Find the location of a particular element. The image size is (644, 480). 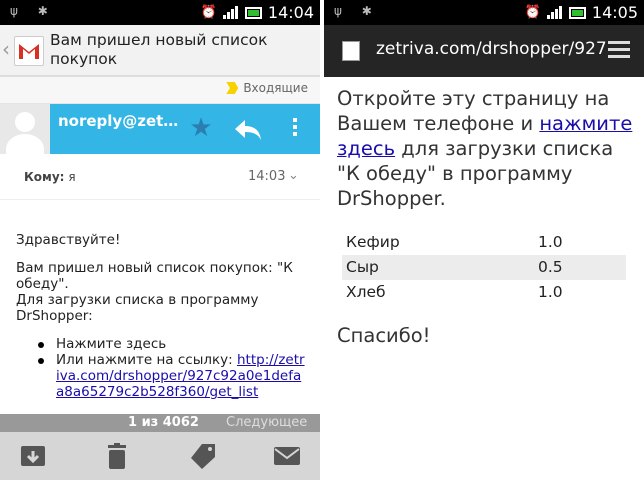

table-row: Кефир 1.0 is located at coordinates (484, 242).